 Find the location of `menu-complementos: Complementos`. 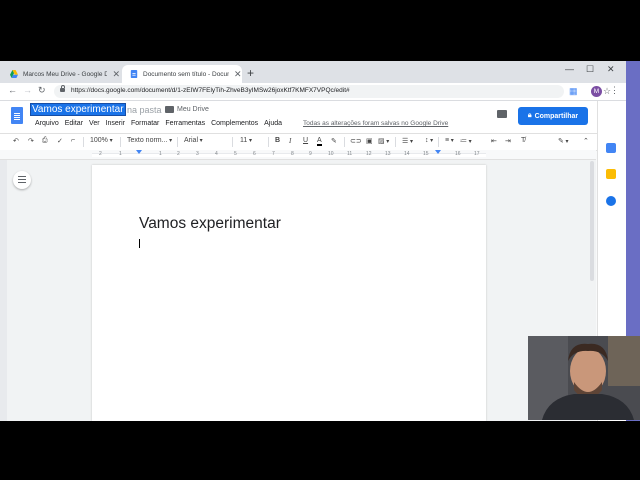

menu-complementos: Complementos is located at coordinates (234, 123).